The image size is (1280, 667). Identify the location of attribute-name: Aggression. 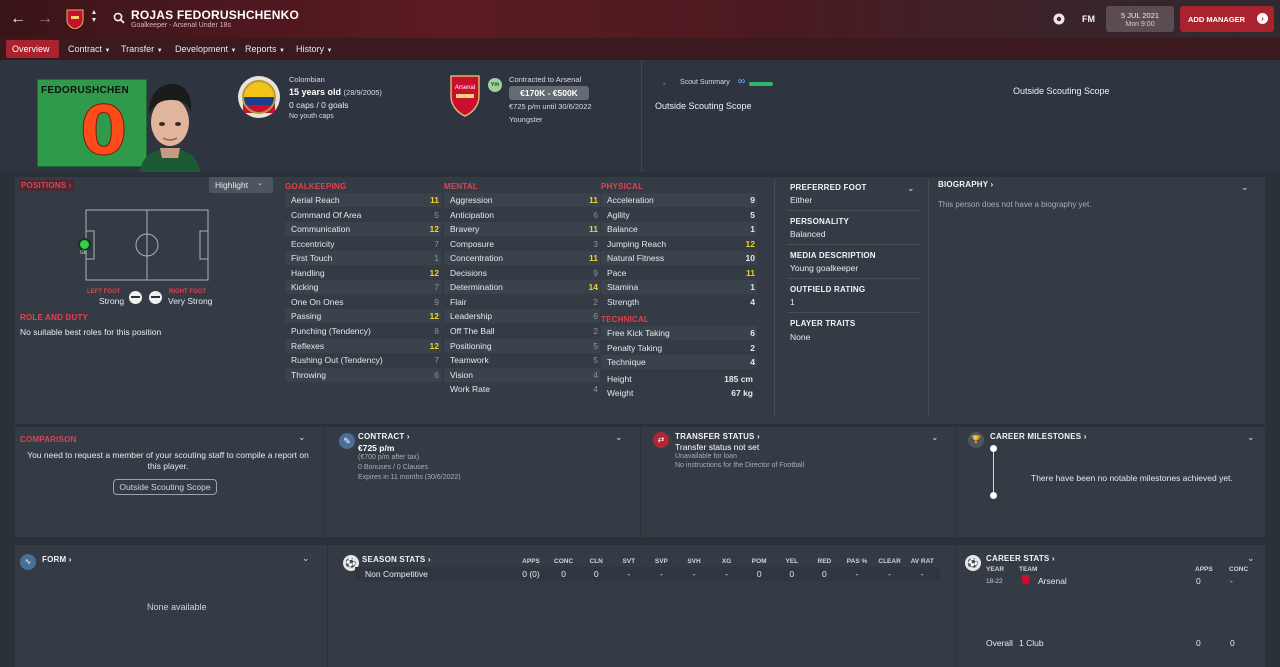
(471, 200).